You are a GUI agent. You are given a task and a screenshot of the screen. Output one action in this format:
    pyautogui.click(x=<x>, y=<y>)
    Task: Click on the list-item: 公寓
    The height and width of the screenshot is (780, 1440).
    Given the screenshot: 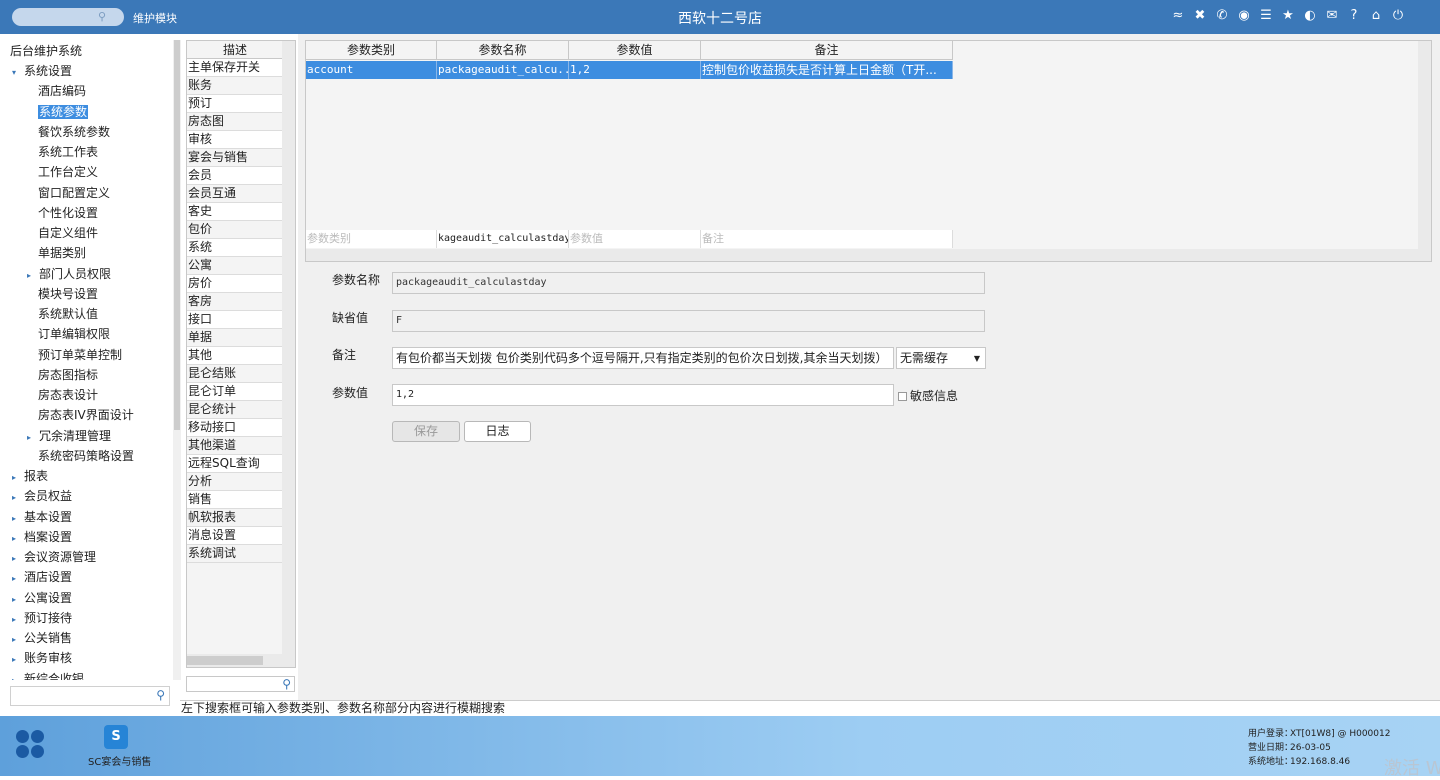 What is the action you would take?
    pyautogui.click(x=235, y=266)
    